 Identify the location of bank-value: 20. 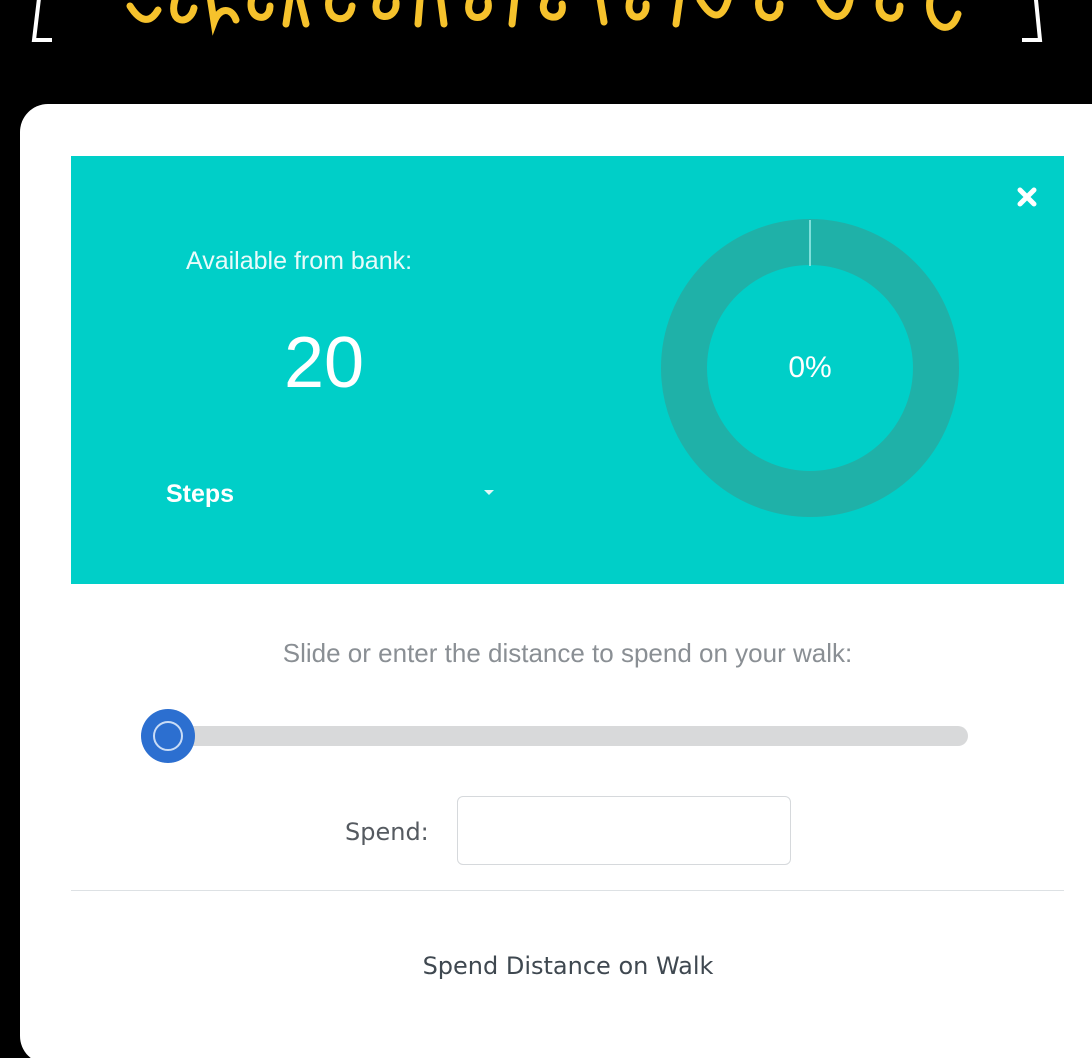
(324, 363).